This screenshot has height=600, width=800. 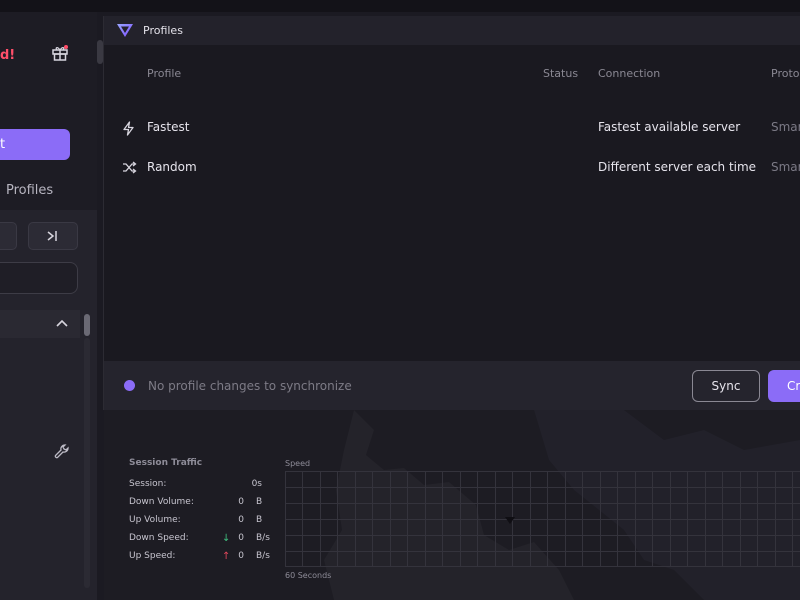 I want to click on sidebar-primary-button-label: t, so click(x=3, y=144).